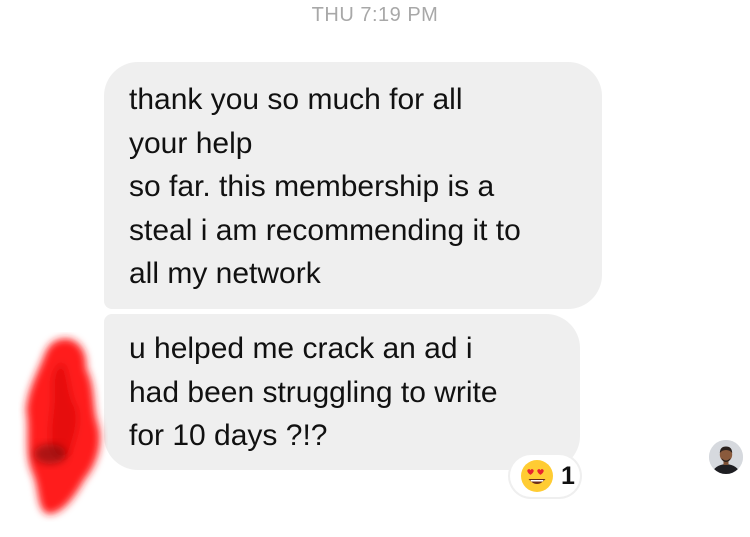  I want to click on avatar, so click(726, 457).